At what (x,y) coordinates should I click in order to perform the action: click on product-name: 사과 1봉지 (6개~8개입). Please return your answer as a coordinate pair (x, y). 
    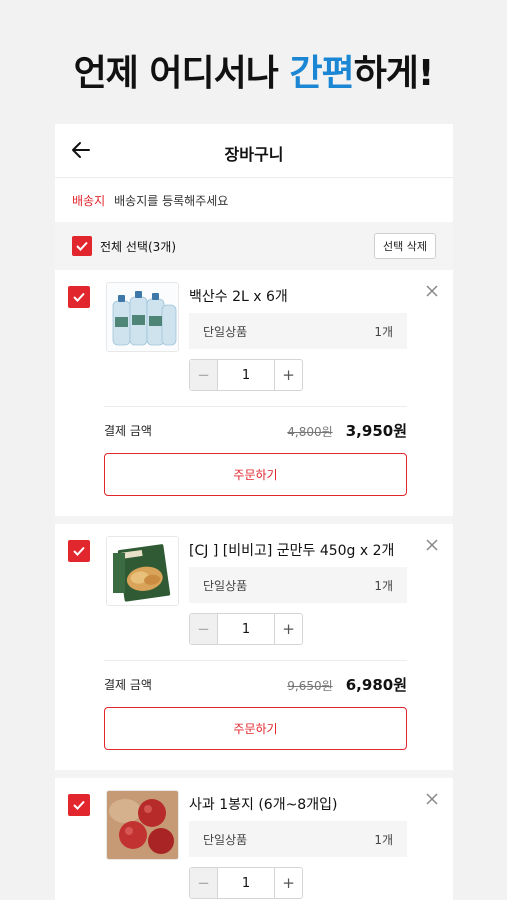
    Looking at the image, I should click on (298, 804).